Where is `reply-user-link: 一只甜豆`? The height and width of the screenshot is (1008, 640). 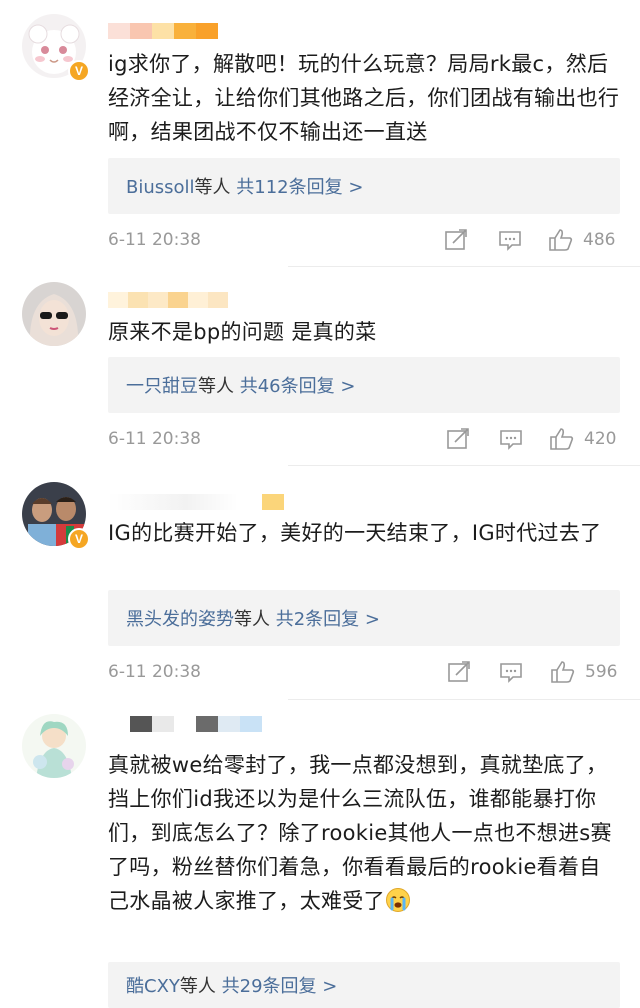
reply-user-link: 一只甜豆 is located at coordinates (162, 386).